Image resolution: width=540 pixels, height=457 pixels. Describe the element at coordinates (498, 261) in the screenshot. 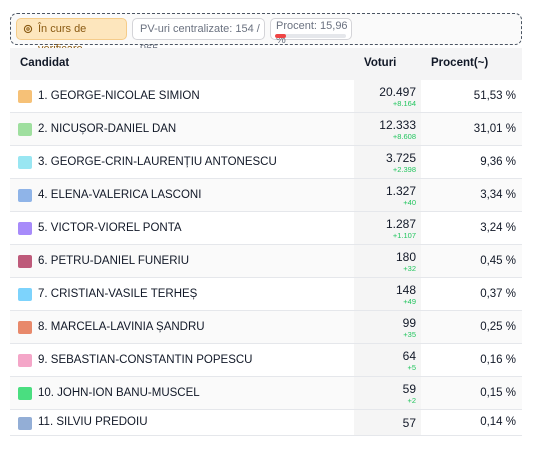

I see `candidate-percent: 0,45 %` at that location.